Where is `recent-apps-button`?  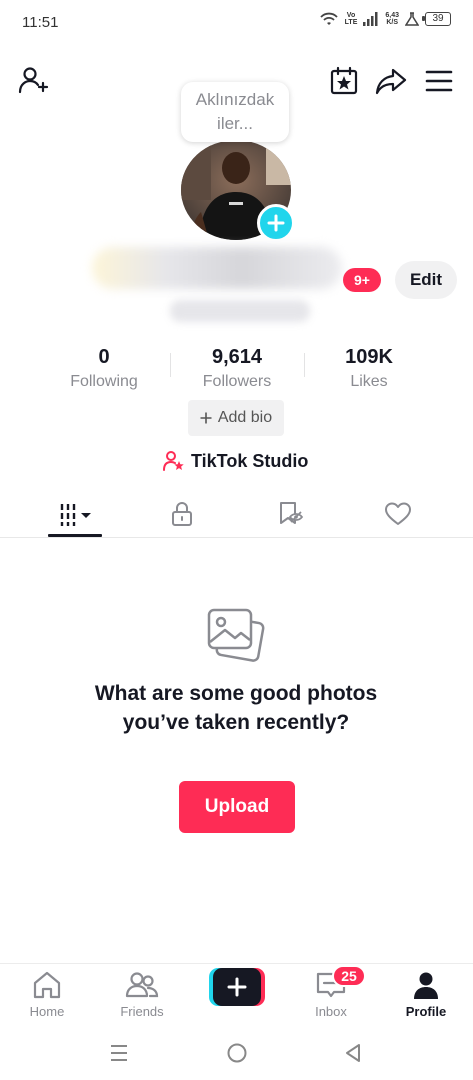 recent-apps-button is located at coordinates (119, 1053).